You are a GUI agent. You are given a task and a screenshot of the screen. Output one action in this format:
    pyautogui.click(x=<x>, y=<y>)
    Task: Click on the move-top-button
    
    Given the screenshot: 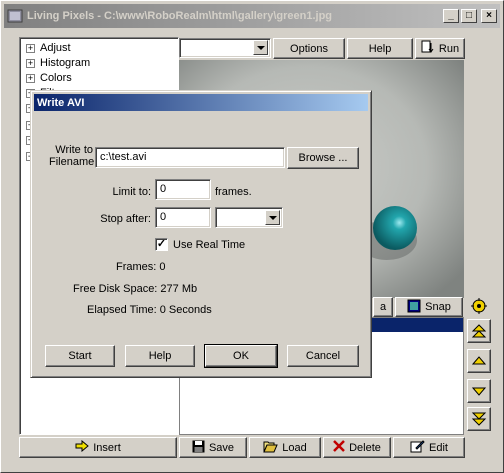 What is the action you would take?
    pyautogui.click(x=479, y=331)
    